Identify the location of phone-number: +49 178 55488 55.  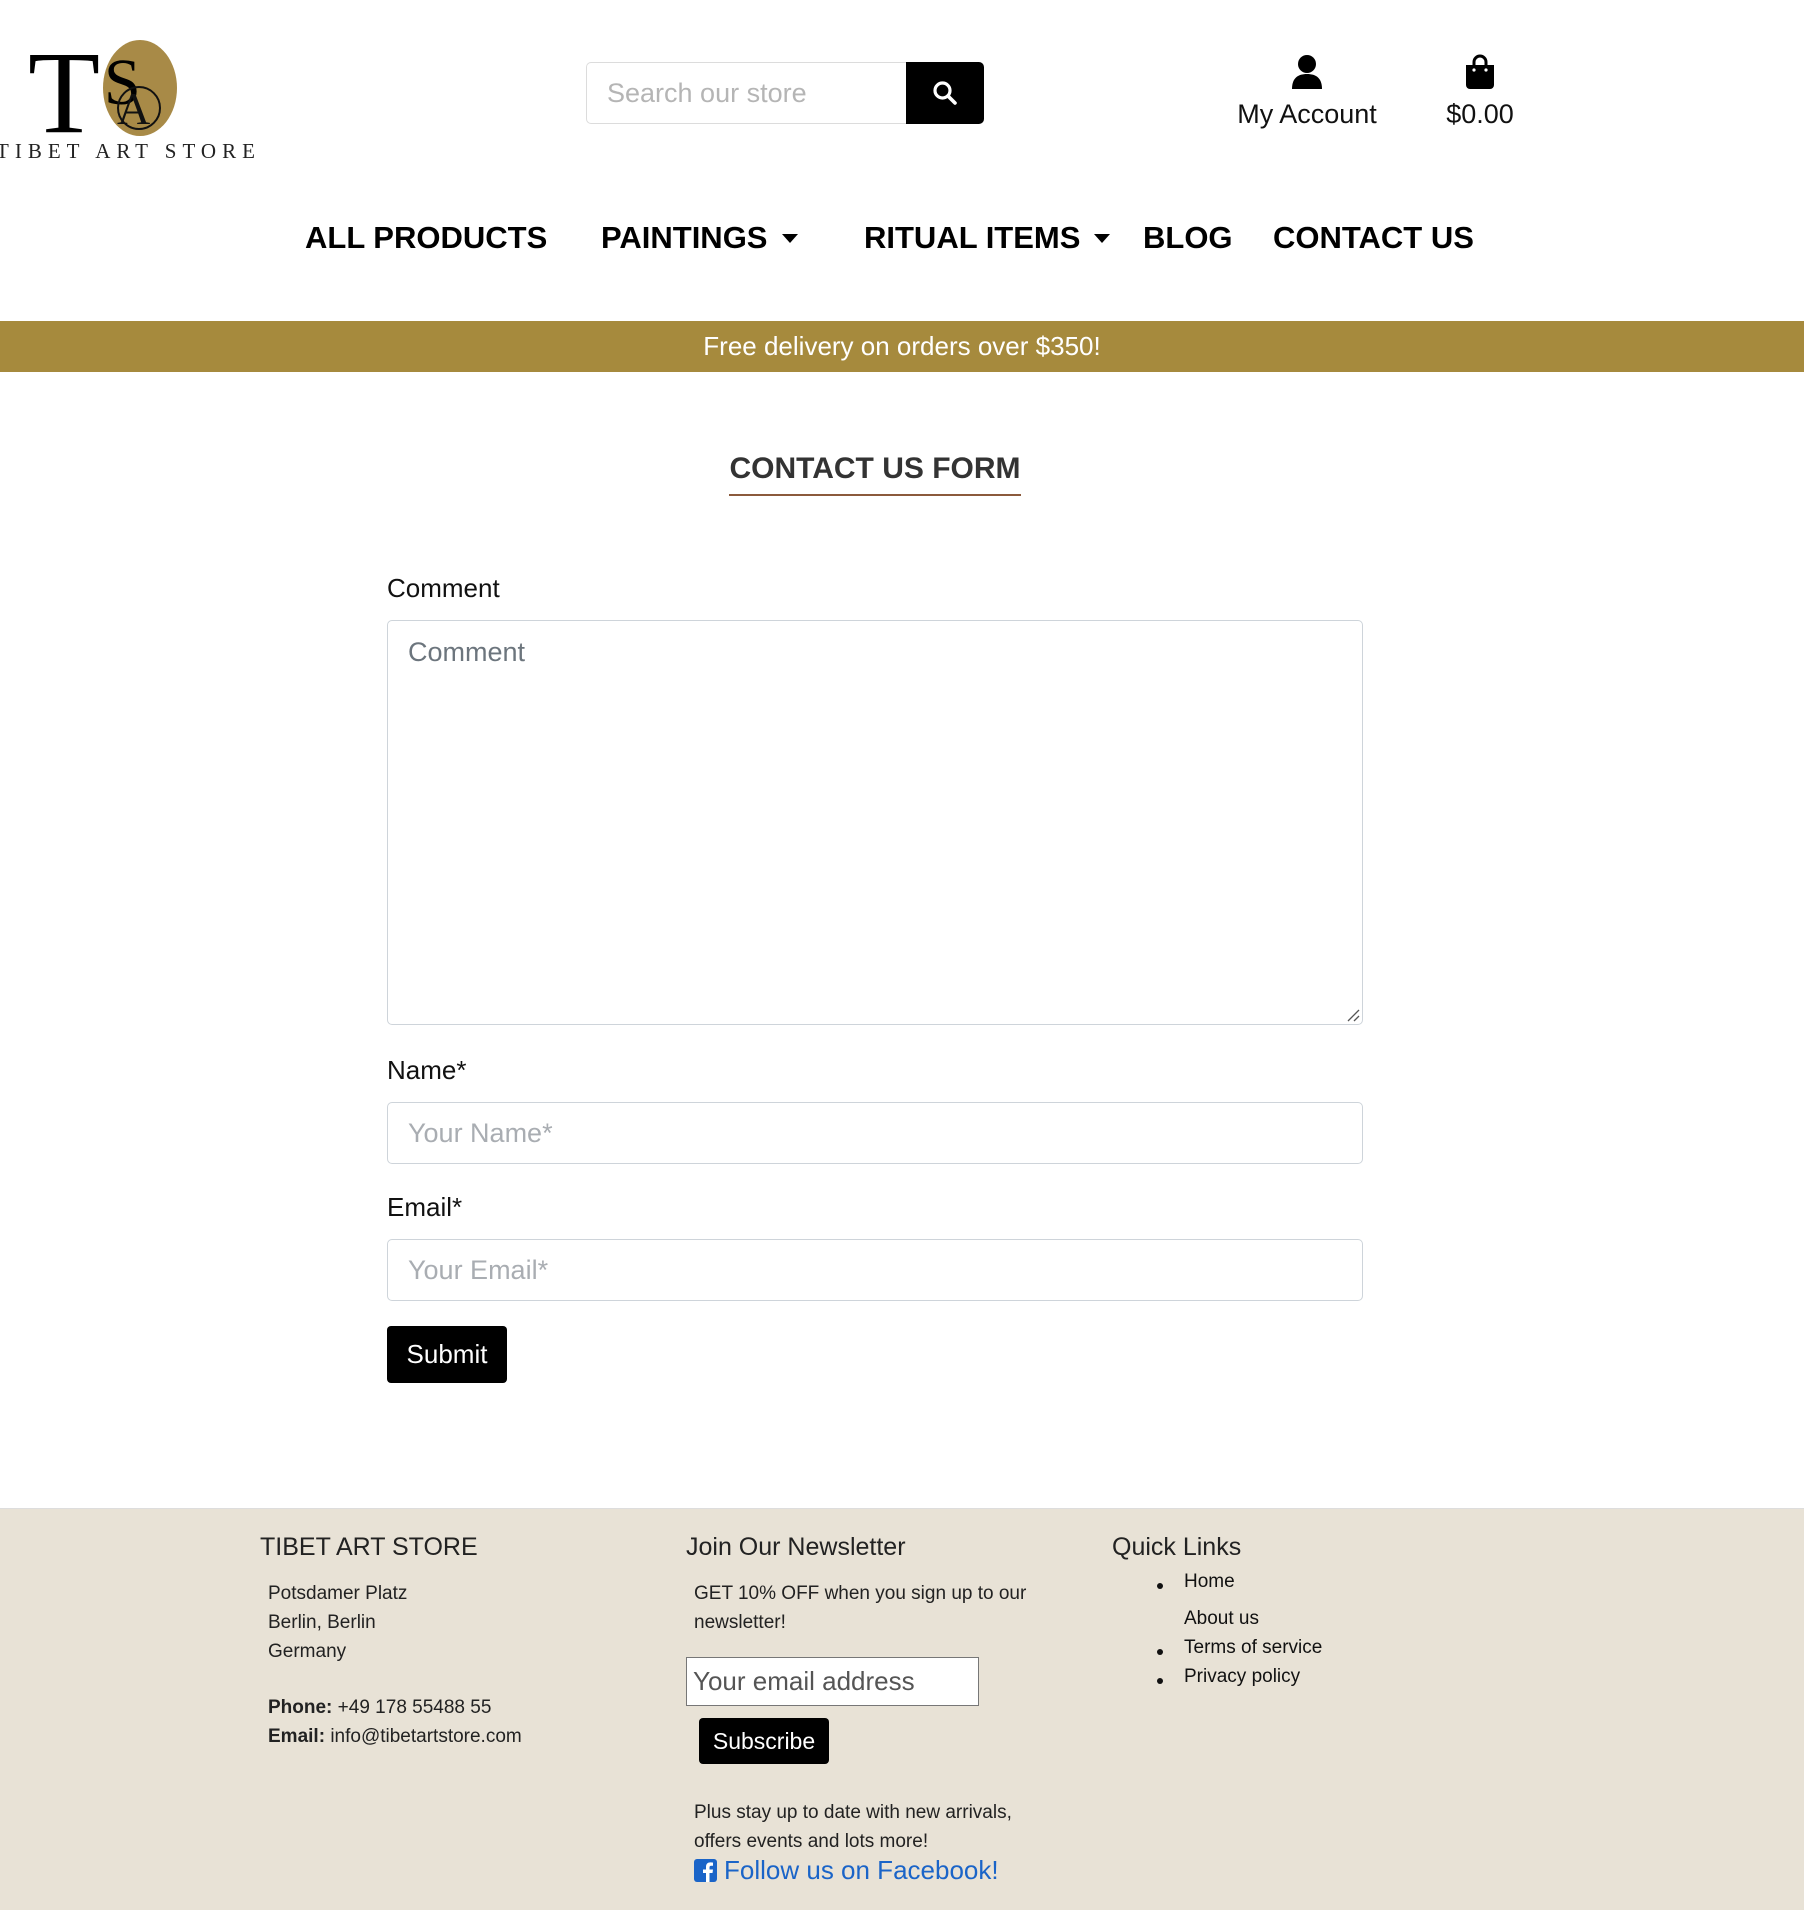
(414, 1707).